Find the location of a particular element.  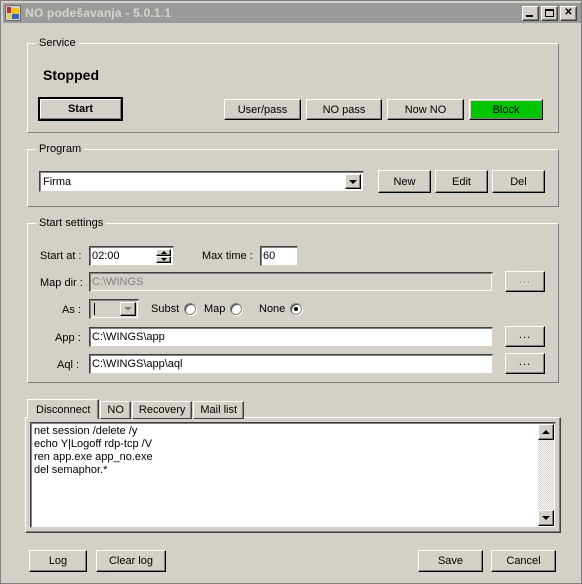

new-label: New is located at coordinates (404, 181).